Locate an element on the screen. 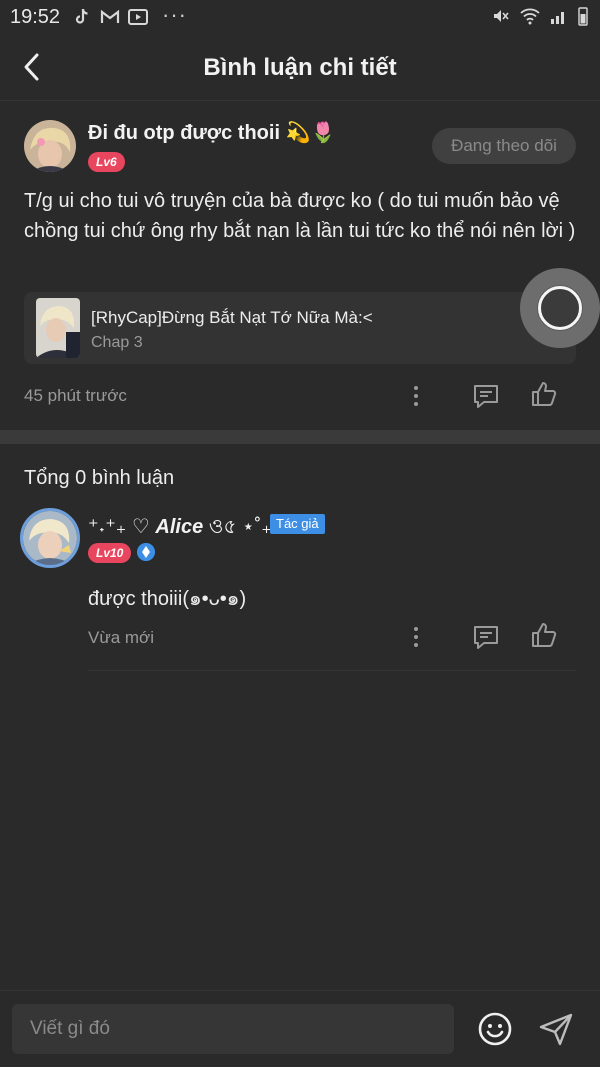 The height and width of the screenshot is (1067, 600). author-tag-badge: Tác giả is located at coordinates (297, 524).